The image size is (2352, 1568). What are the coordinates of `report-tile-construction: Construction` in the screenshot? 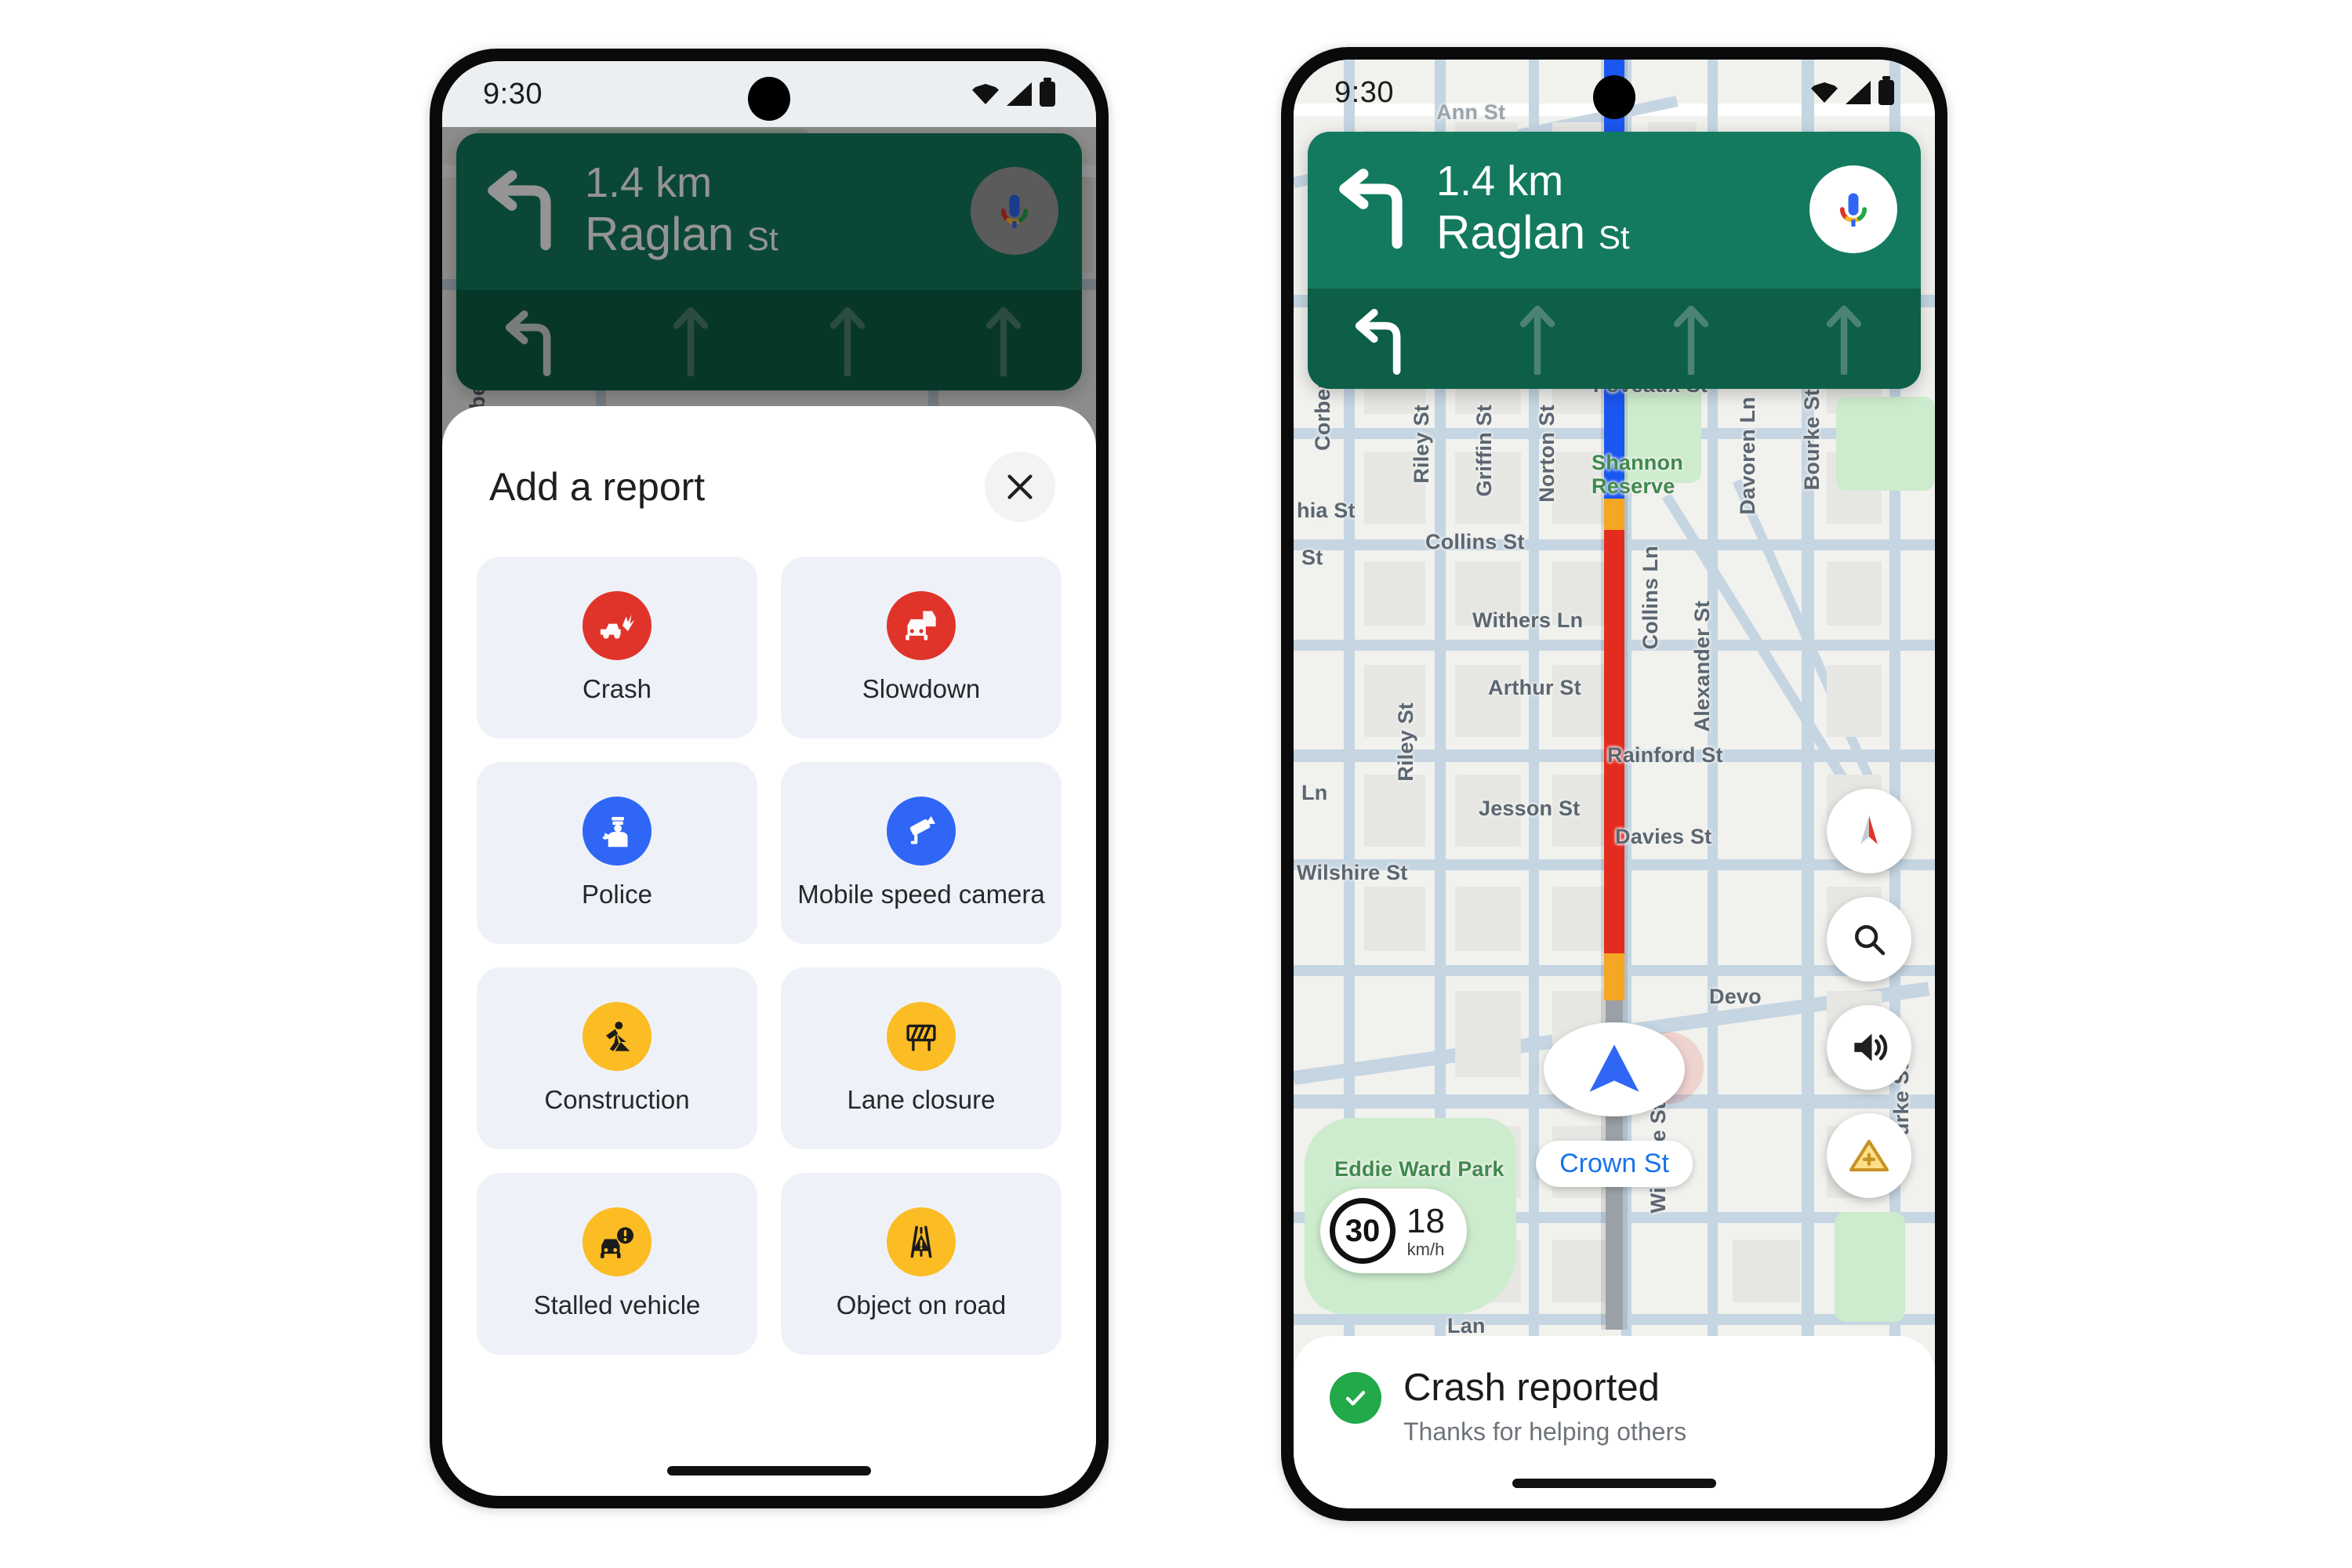 It's located at (617, 1058).